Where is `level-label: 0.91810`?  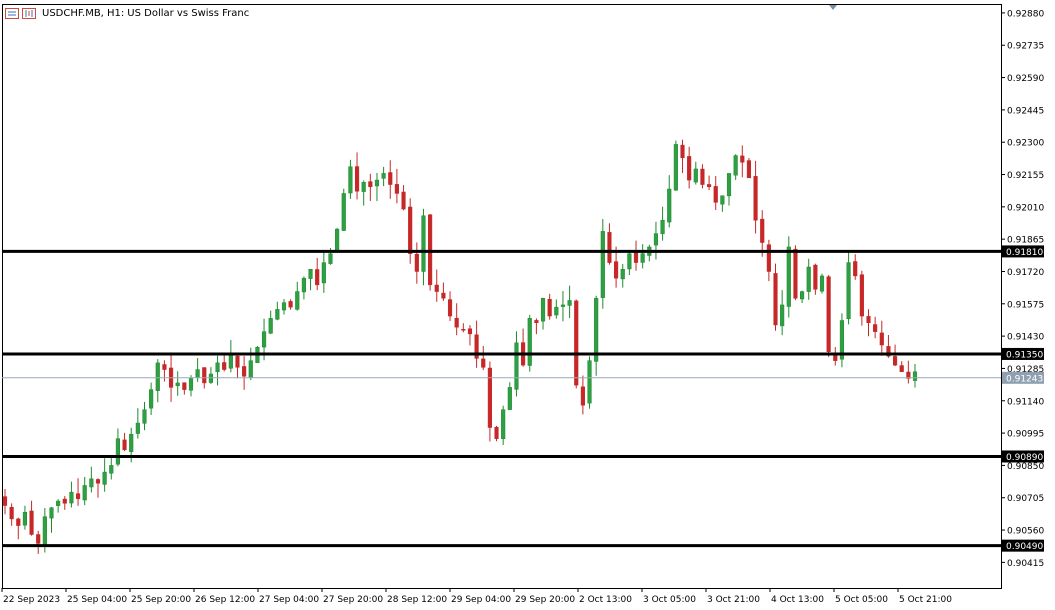 level-label: 0.91810 is located at coordinates (1024, 253).